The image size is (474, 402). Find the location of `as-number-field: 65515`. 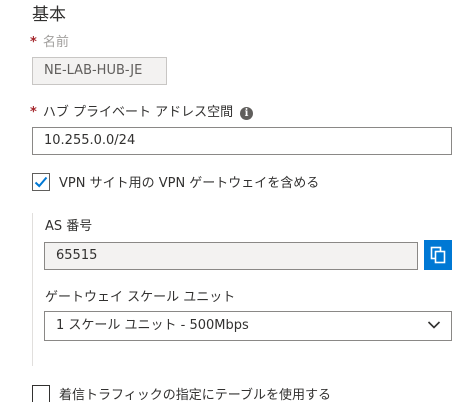

as-number-field: 65515 is located at coordinates (231, 256).